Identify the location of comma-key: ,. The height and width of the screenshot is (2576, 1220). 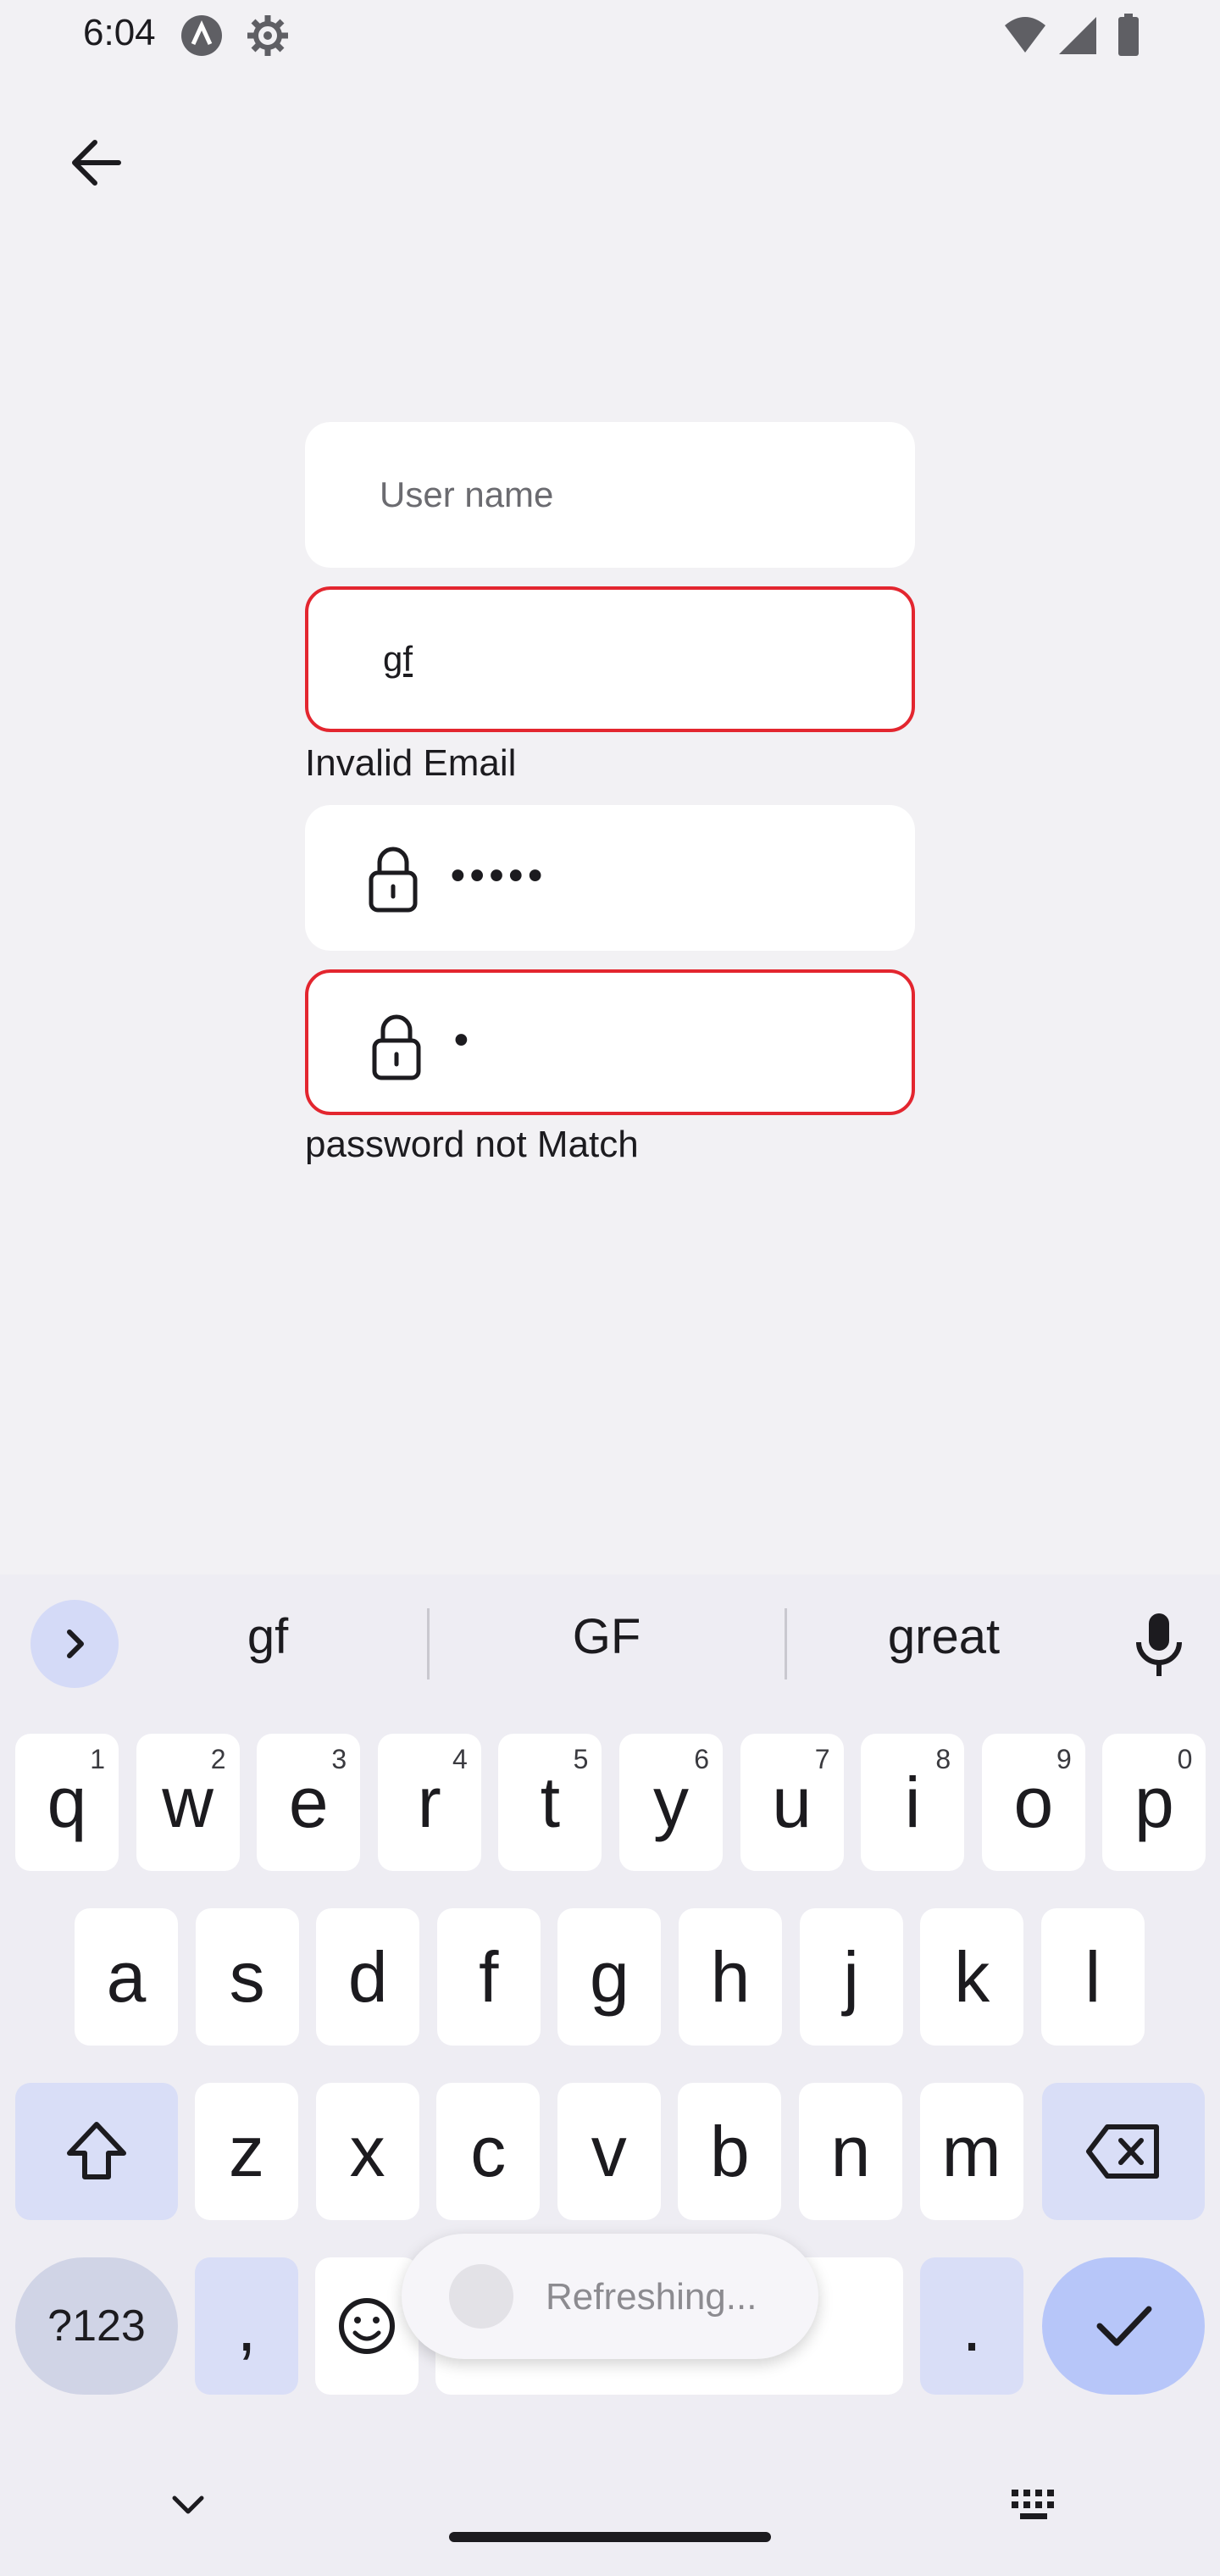
(246, 2326).